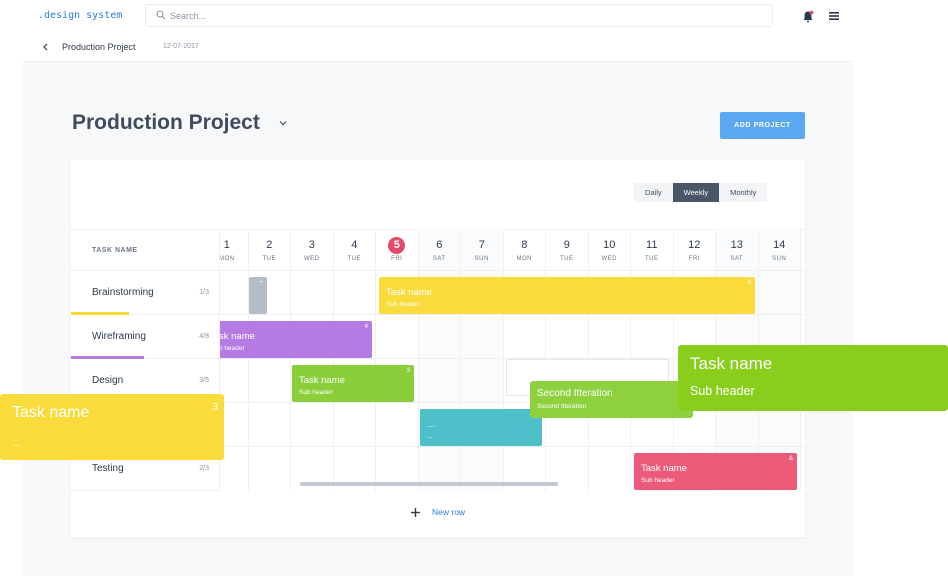  What do you see at coordinates (609, 245) in the screenshot?
I see `day-number: 10` at bounding box center [609, 245].